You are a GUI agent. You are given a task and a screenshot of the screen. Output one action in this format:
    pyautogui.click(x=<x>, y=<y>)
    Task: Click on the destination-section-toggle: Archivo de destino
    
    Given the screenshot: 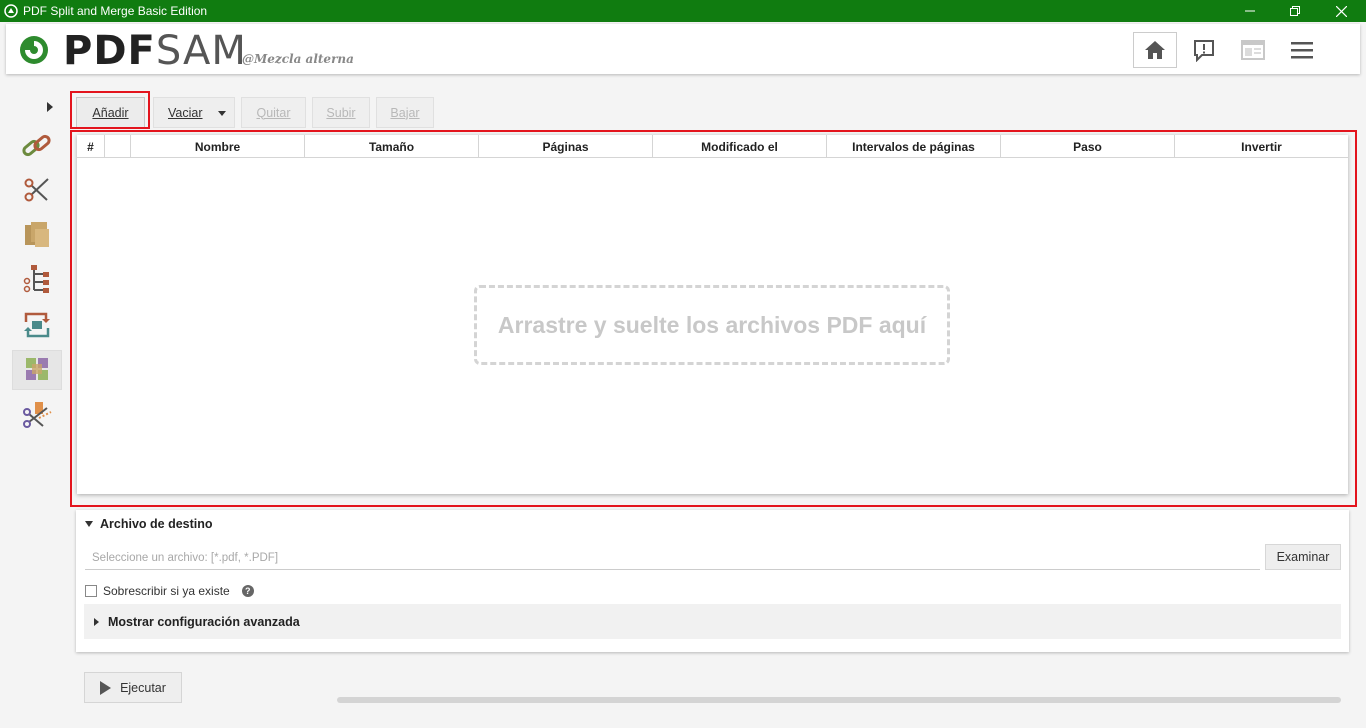 What is the action you would take?
    pyautogui.click(x=149, y=524)
    